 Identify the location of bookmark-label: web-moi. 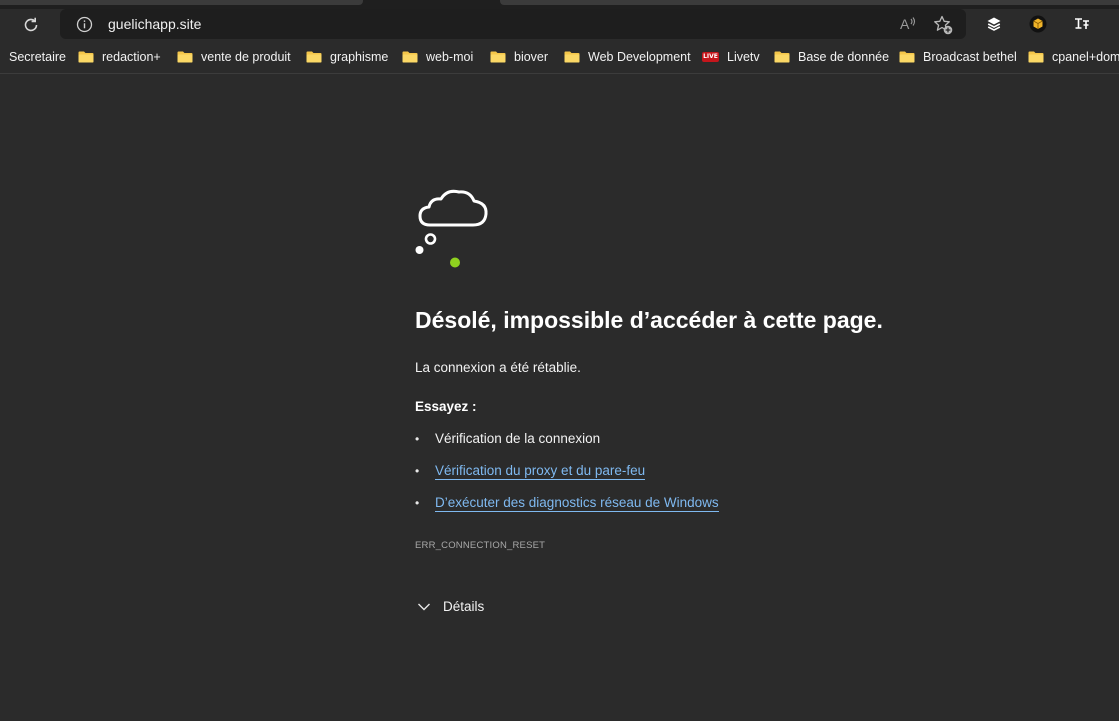
(450, 57).